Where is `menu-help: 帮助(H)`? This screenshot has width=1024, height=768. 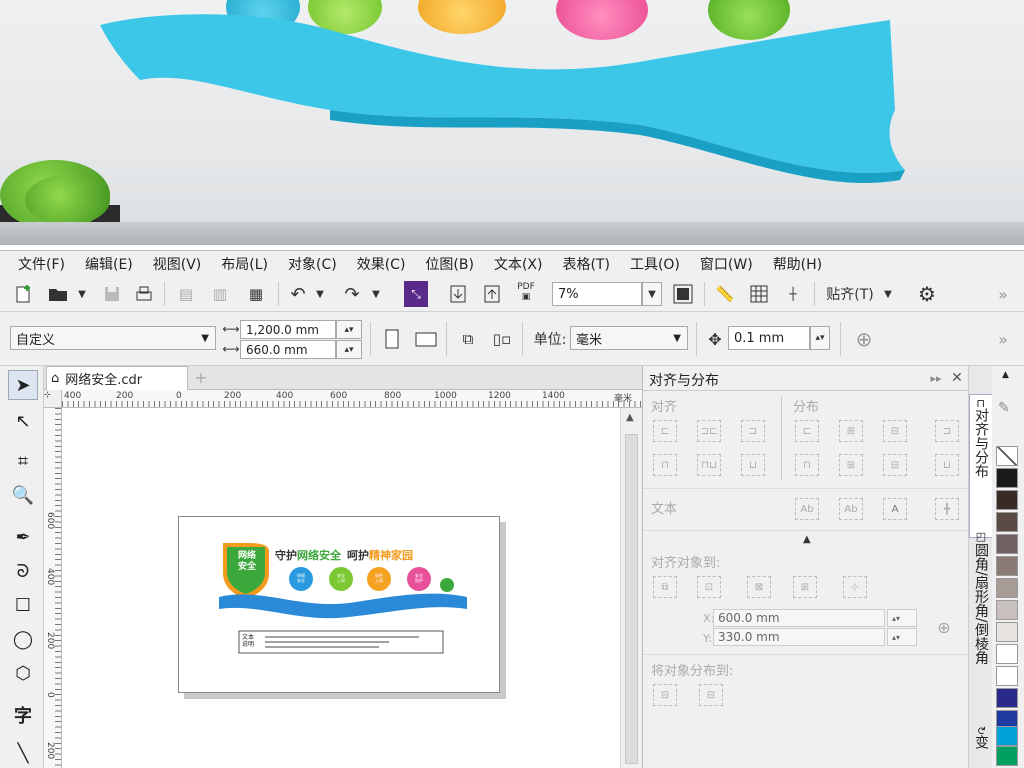 menu-help: 帮助(H) is located at coordinates (797, 264).